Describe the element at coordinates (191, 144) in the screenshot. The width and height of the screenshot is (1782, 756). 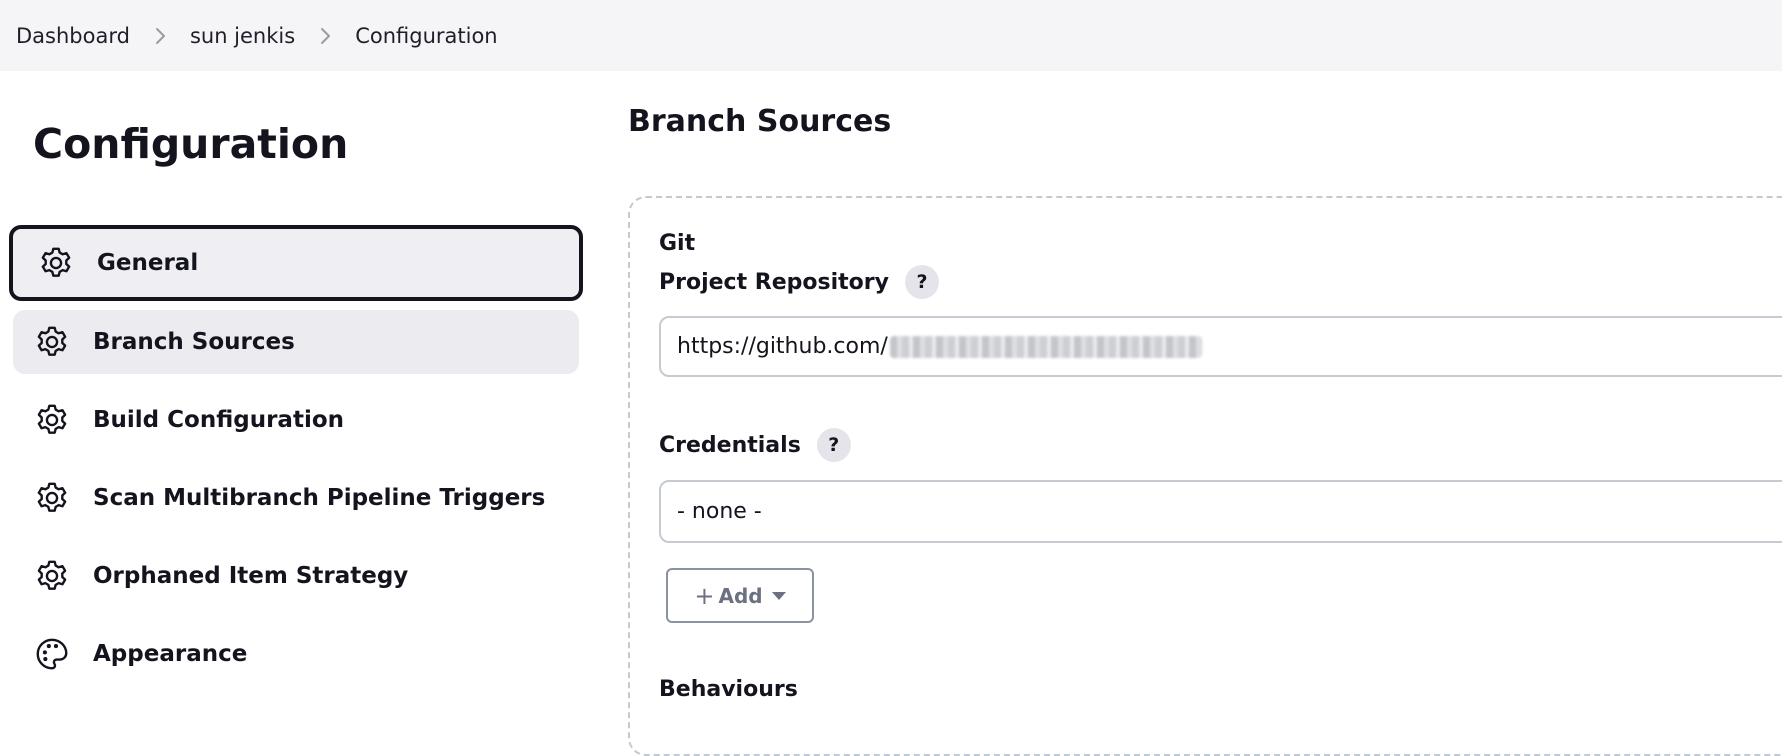
I see `page-title: Configuration` at that location.